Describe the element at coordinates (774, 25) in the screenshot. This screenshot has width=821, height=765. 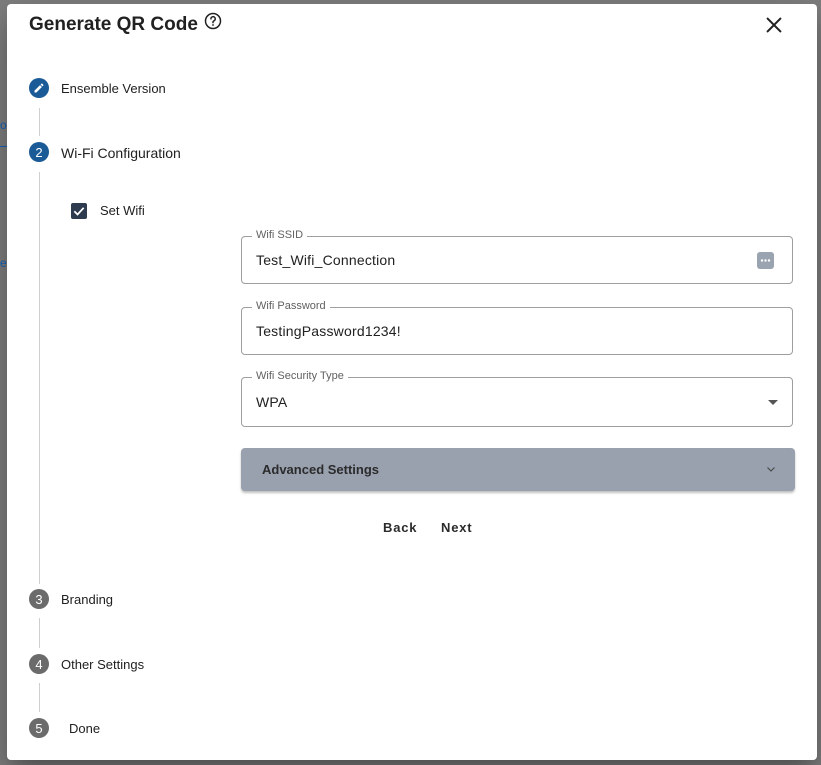
I see `close-icon` at that location.